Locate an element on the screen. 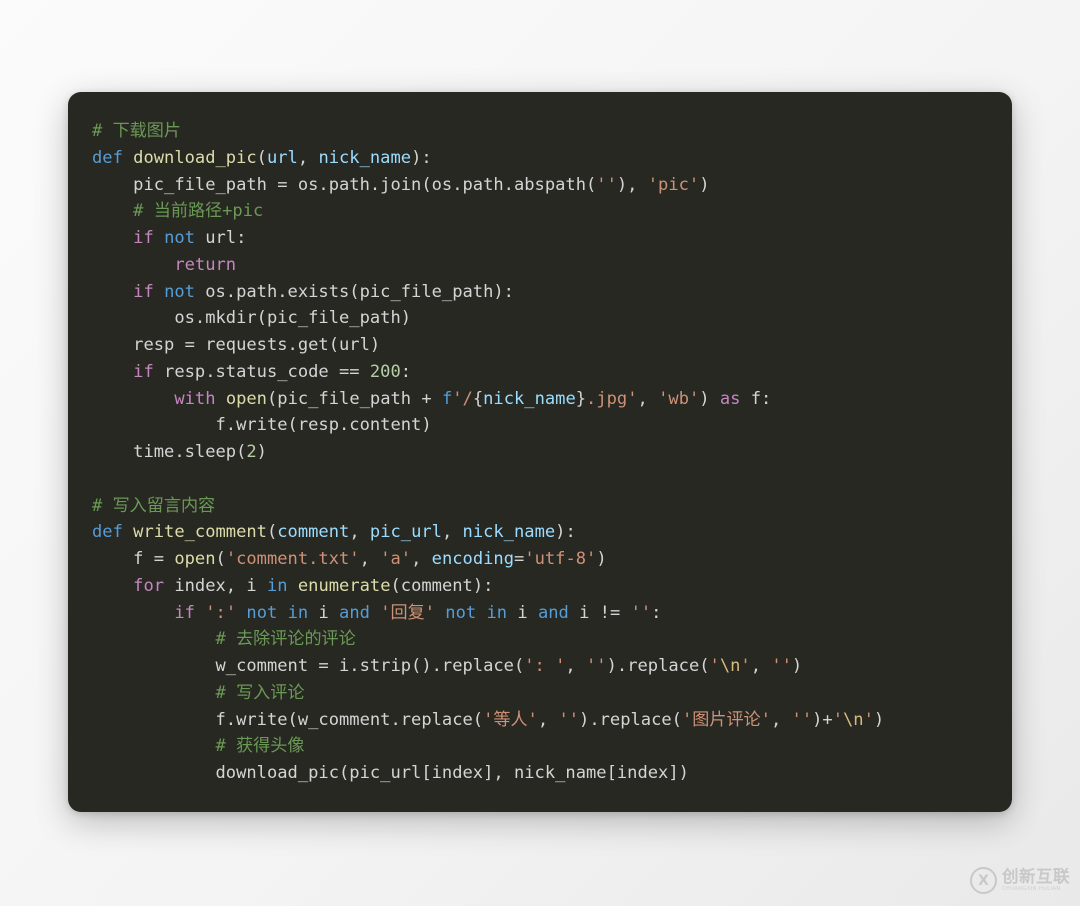 The width and height of the screenshot is (1080, 906). comment-current-path: # 当前路径+pic is located at coordinates (198, 211).